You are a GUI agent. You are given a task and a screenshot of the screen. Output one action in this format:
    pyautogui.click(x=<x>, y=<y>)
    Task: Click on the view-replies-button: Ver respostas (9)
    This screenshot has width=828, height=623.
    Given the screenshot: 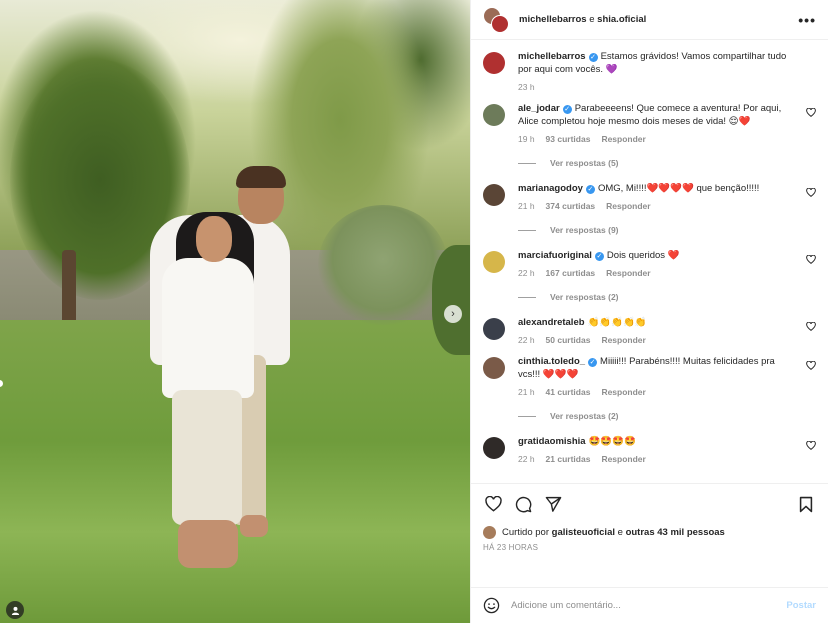 What is the action you would take?
    pyautogui.click(x=667, y=230)
    